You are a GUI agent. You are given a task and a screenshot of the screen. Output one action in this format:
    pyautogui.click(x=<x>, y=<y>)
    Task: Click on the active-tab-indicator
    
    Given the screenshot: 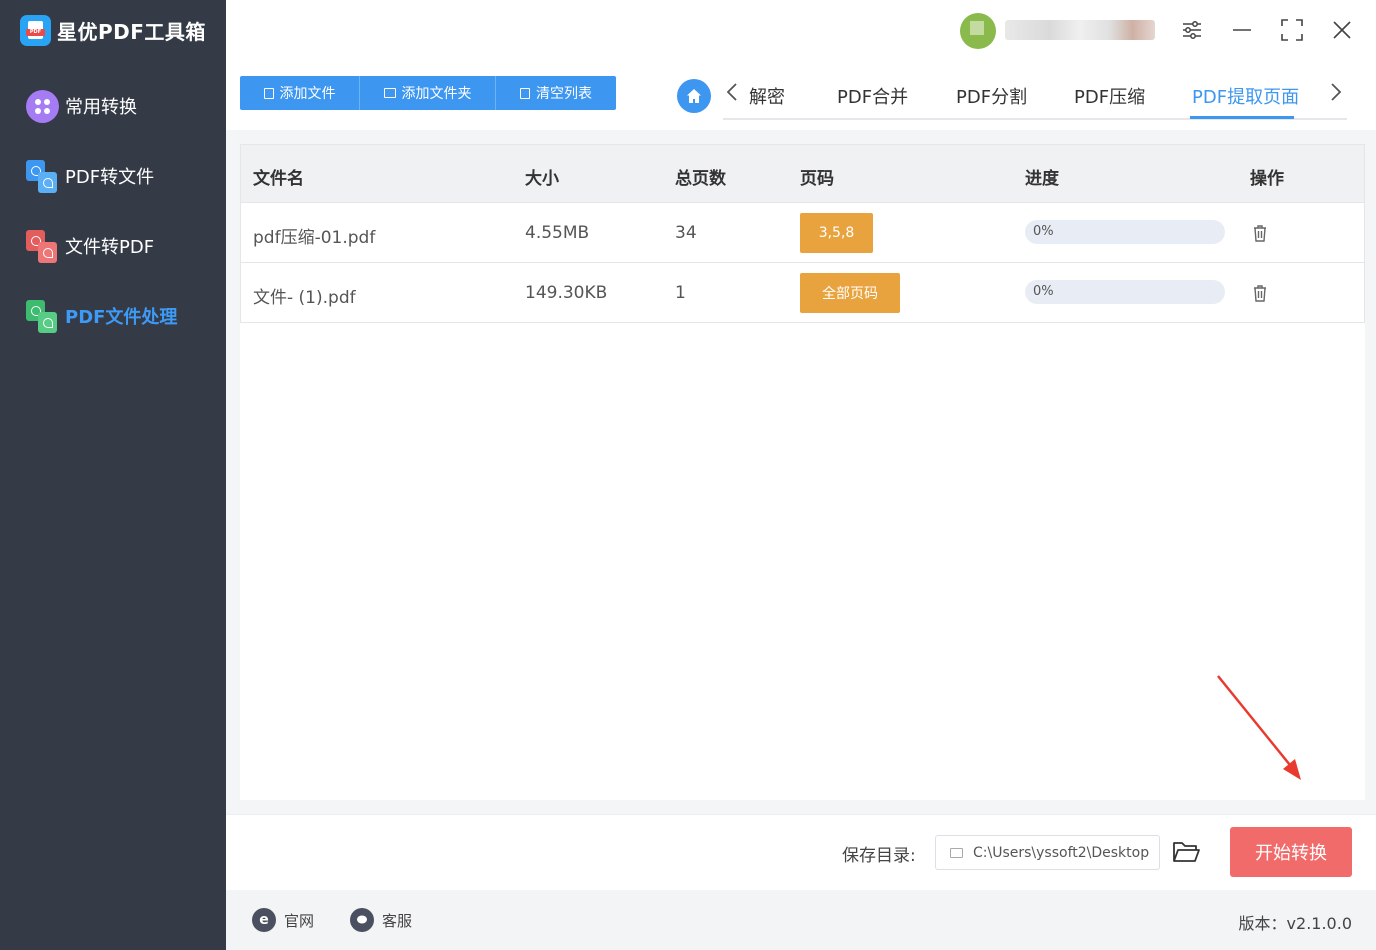 What is the action you would take?
    pyautogui.click(x=1242, y=117)
    